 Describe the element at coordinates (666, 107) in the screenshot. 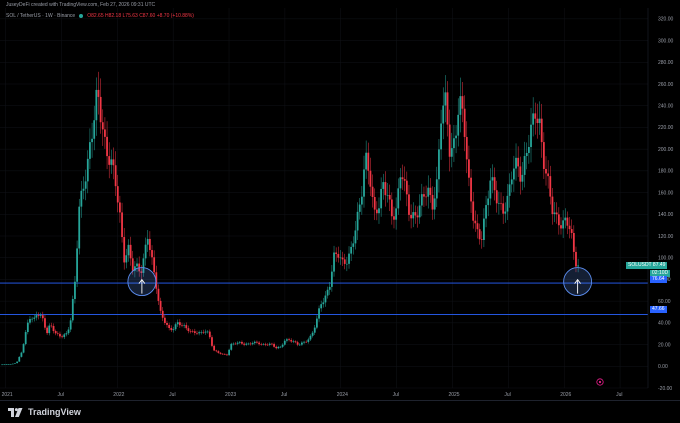

I see `price-tick-label: 240.00` at that location.